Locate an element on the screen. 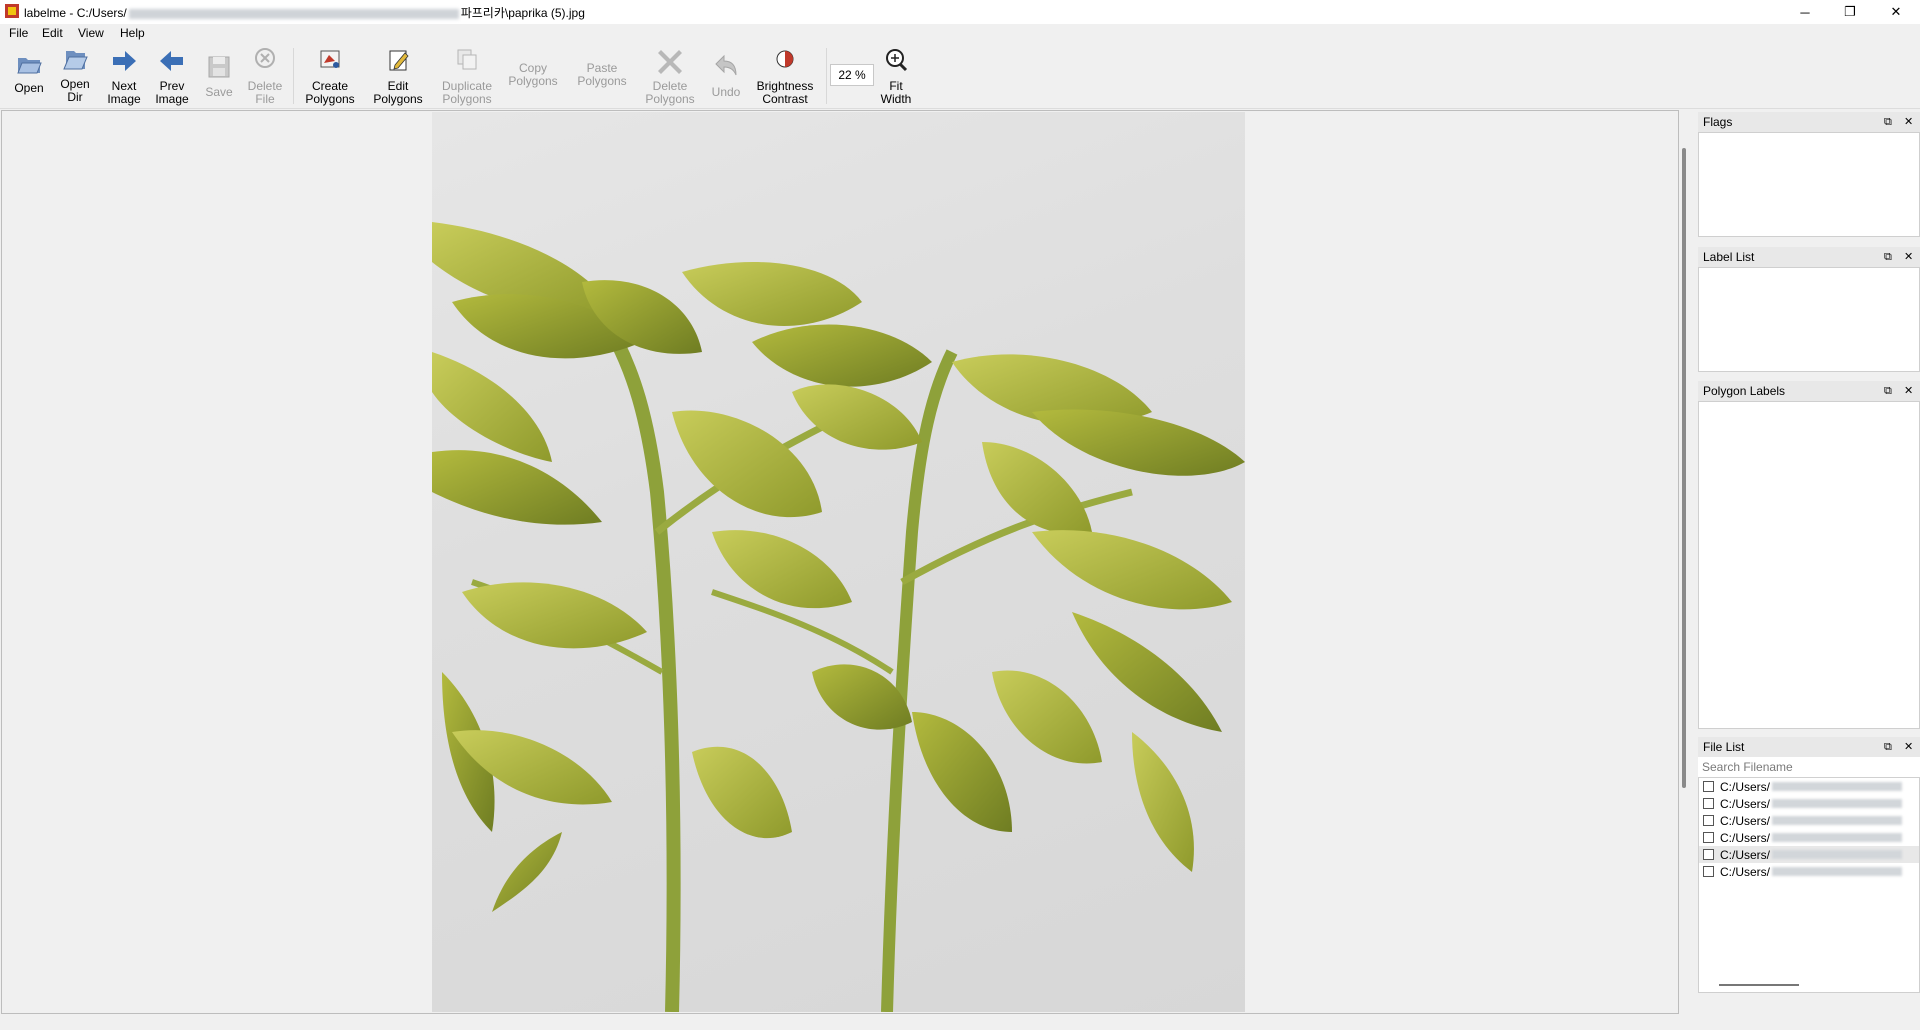  menu-help: Help is located at coordinates (132, 33).